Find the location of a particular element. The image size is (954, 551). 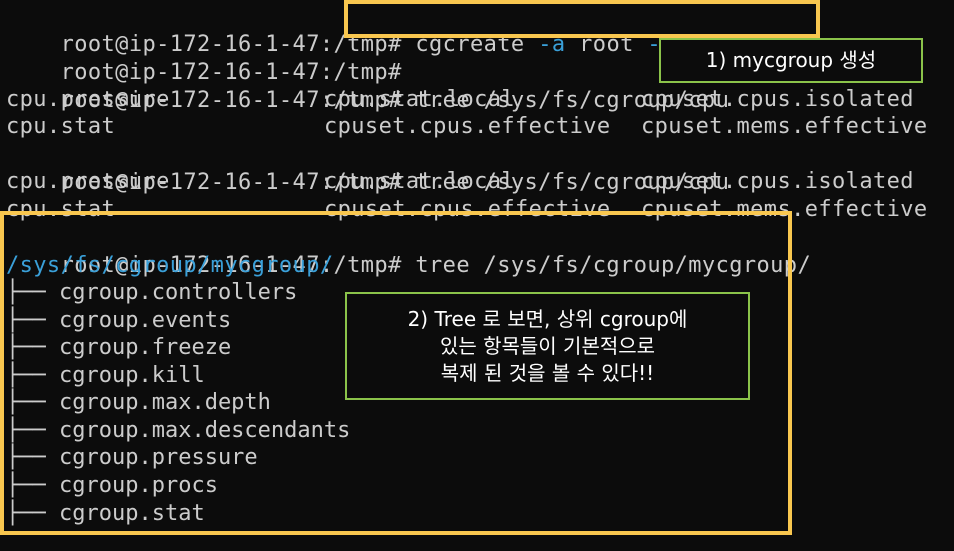

tree-item: ├── cgroup.kill is located at coordinates (105, 376).